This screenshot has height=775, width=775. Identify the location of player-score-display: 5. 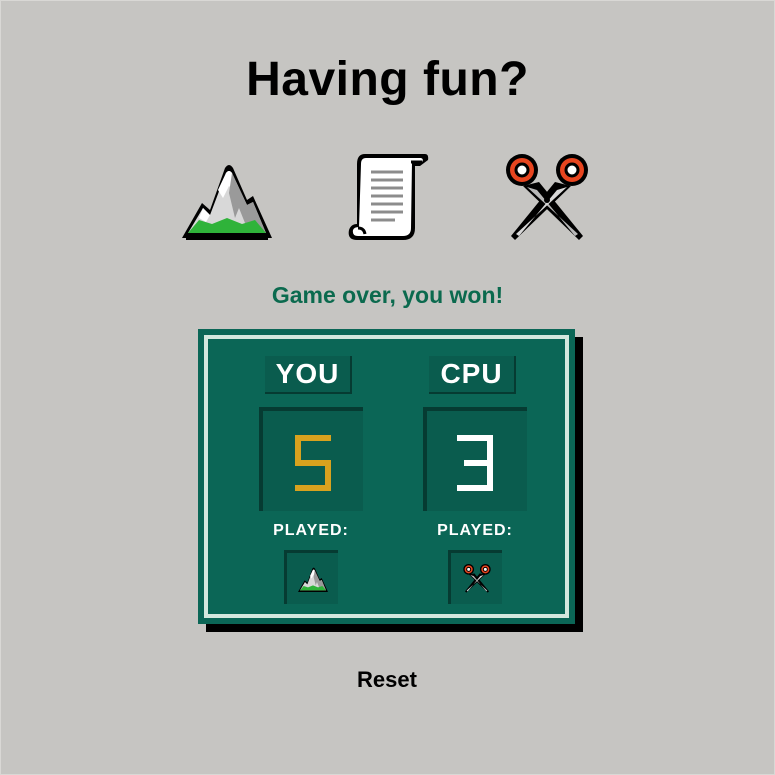
(311, 459).